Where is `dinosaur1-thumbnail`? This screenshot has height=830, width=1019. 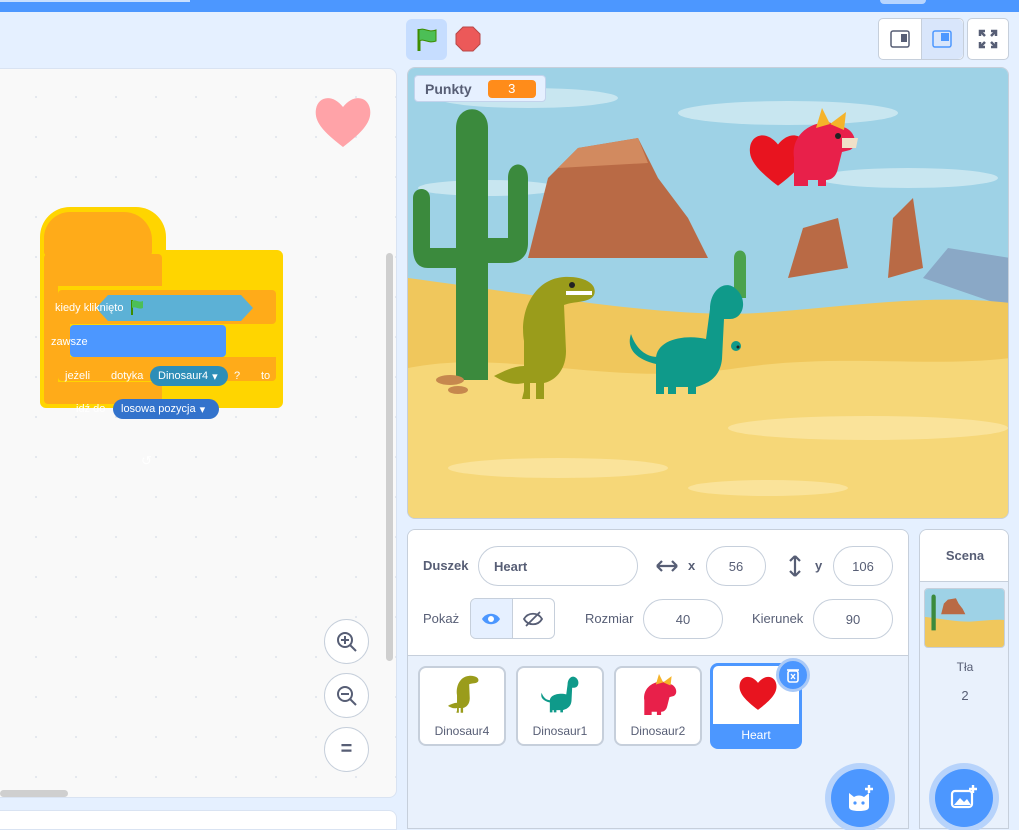 dinosaur1-thumbnail is located at coordinates (560, 694).